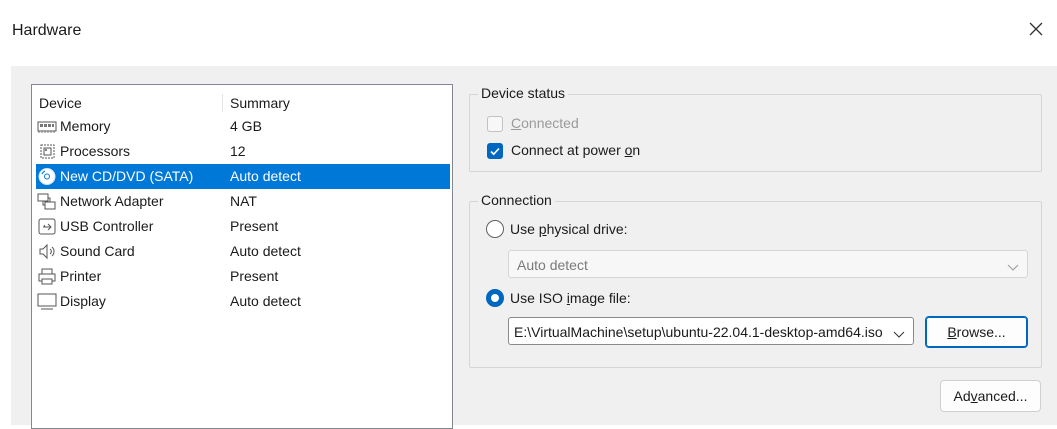 The width and height of the screenshot is (1057, 429). Describe the element at coordinates (238, 151) in the screenshot. I see `device-summary: 12` at that location.